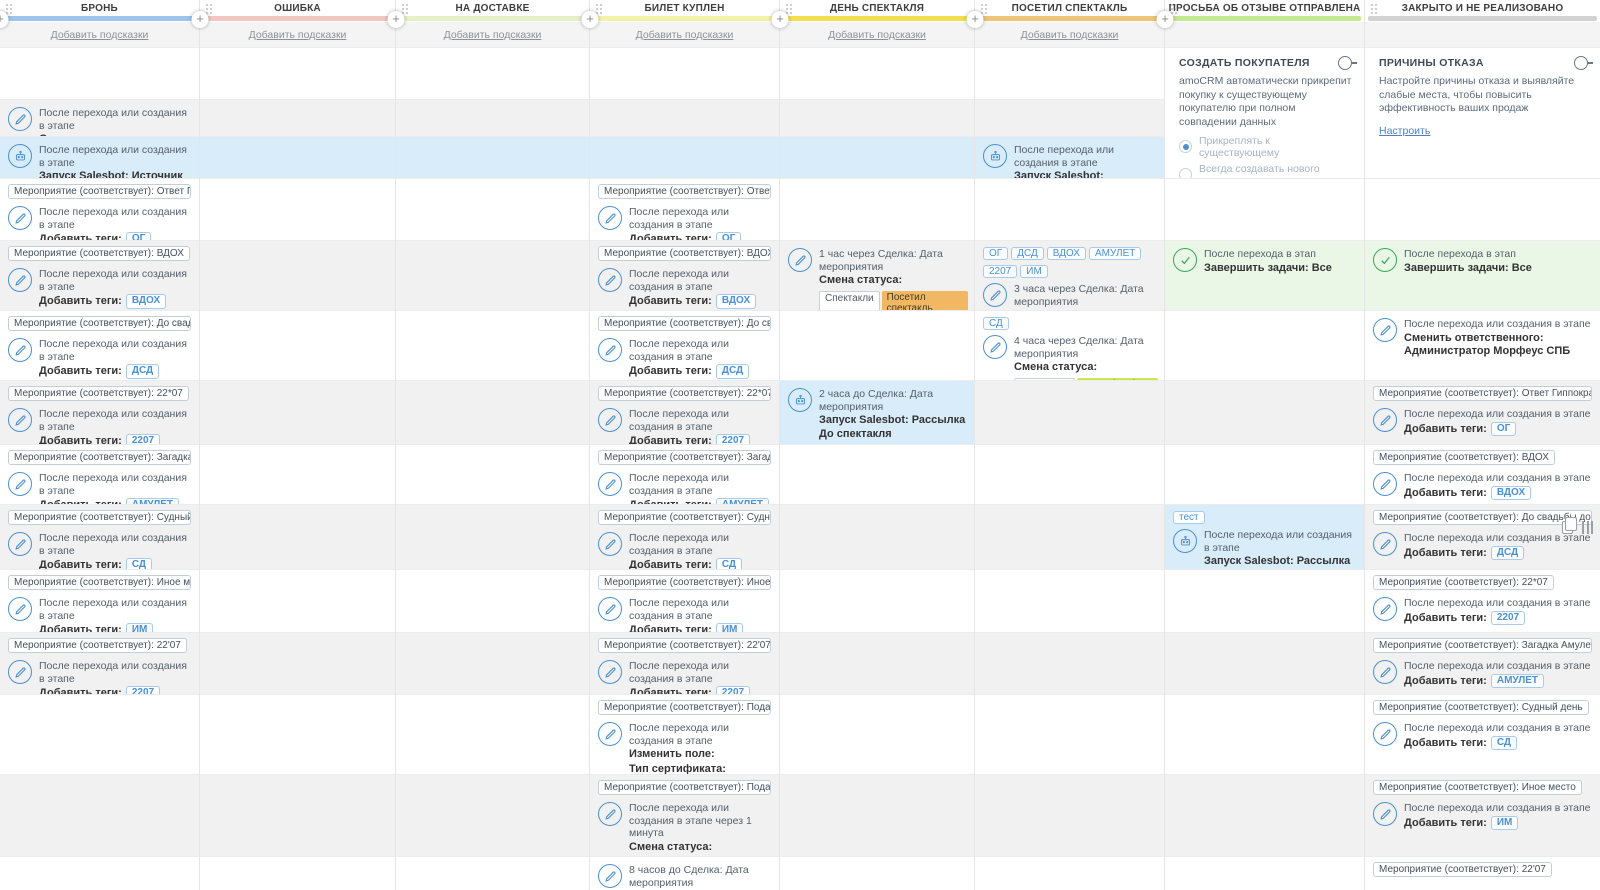 Image resolution: width=1600 pixels, height=890 pixels. What do you see at coordinates (1569, 525) in the screenshot?
I see `copy-icon` at bounding box center [1569, 525].